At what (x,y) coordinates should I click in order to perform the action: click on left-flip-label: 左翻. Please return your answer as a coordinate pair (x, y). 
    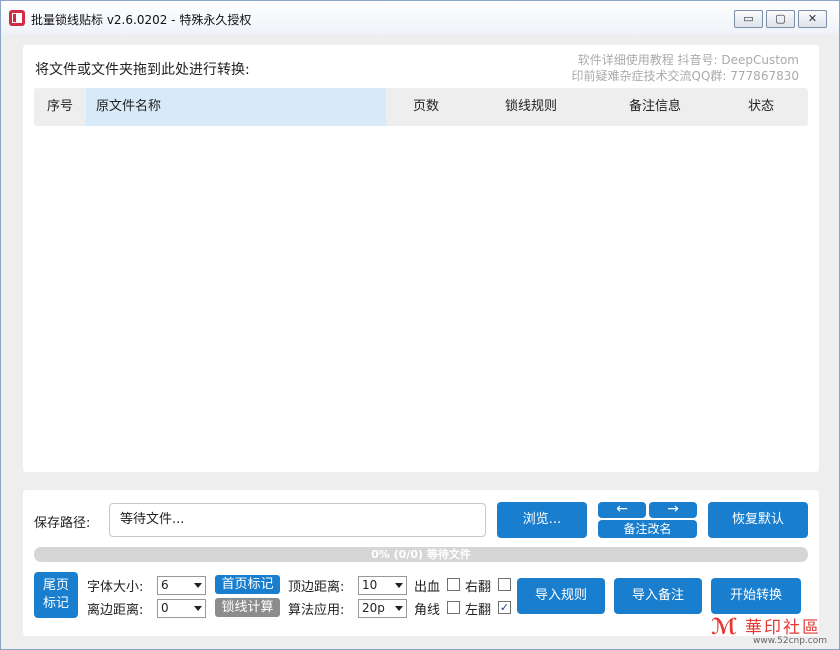
    Looking at the image, I should click on (478, 610).